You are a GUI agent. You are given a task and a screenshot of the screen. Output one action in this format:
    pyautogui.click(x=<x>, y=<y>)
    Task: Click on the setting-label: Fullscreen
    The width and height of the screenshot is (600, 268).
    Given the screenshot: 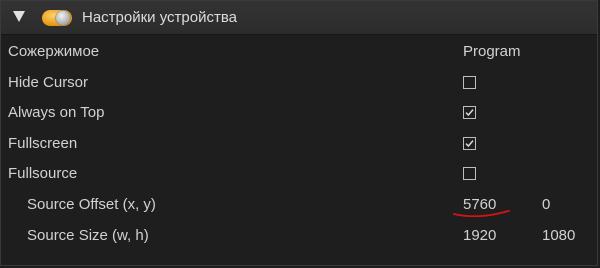 What is the action you would take?
    pyautogui.click(x=43, y=143)
    